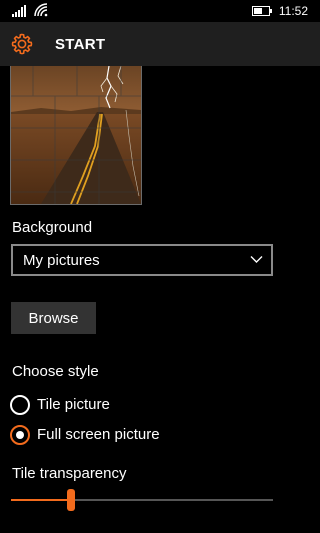 Image resolution: width=320 pixels, height=533 pixels. I want to click on background-dropdown-value: My pictures, so click(61, 260).